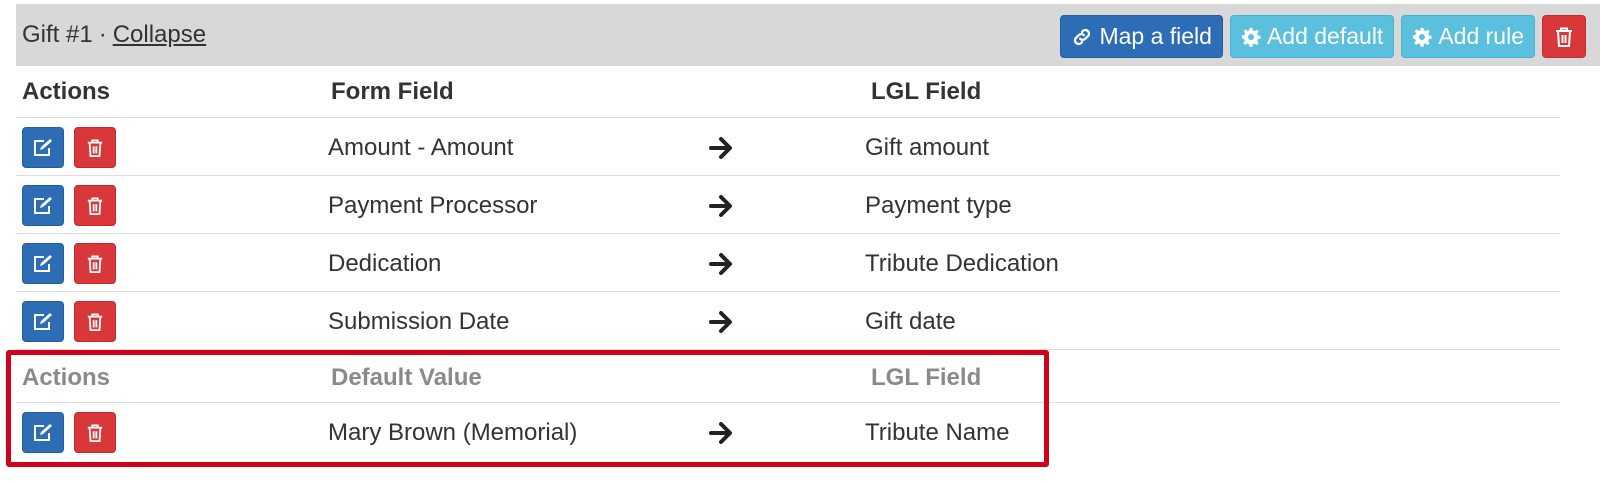 The image size is (1600, 482). What do you see at coordinates (159, 35) in the screenshot?
I see `collapse-link: Collapse` at bounding box center [159, 35].